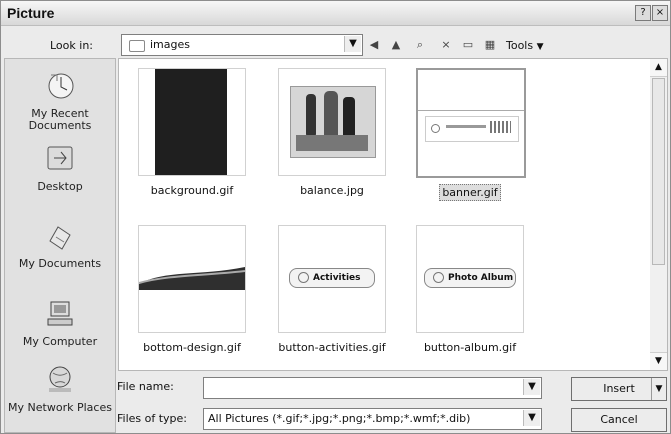 The width and height of the screenshot is (671, 434). What do you see at coordinates (192, 347) in the screenshot?
I see `file-name-label: bottom-design.gif` at bounding box center [192, 347].